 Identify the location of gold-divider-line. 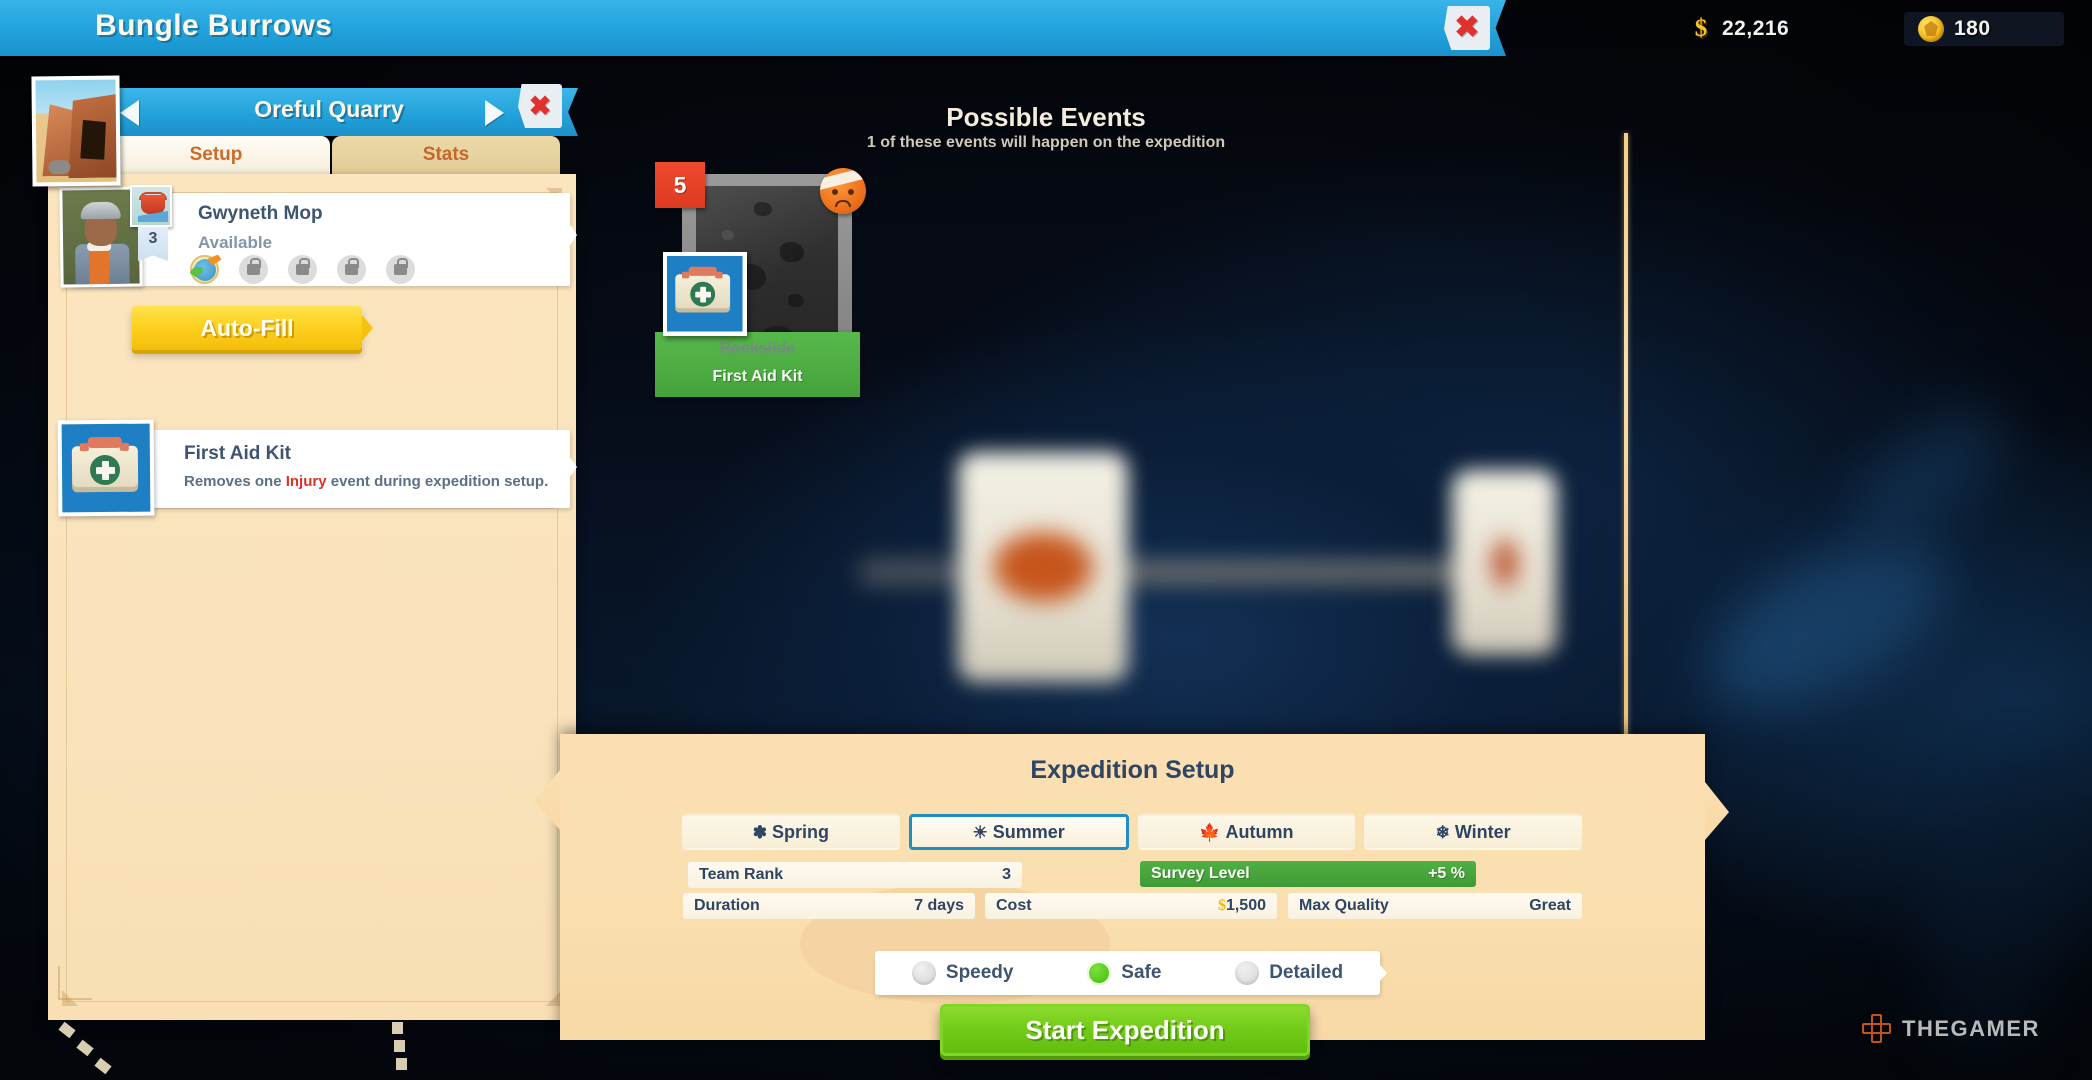
(1626, 435).